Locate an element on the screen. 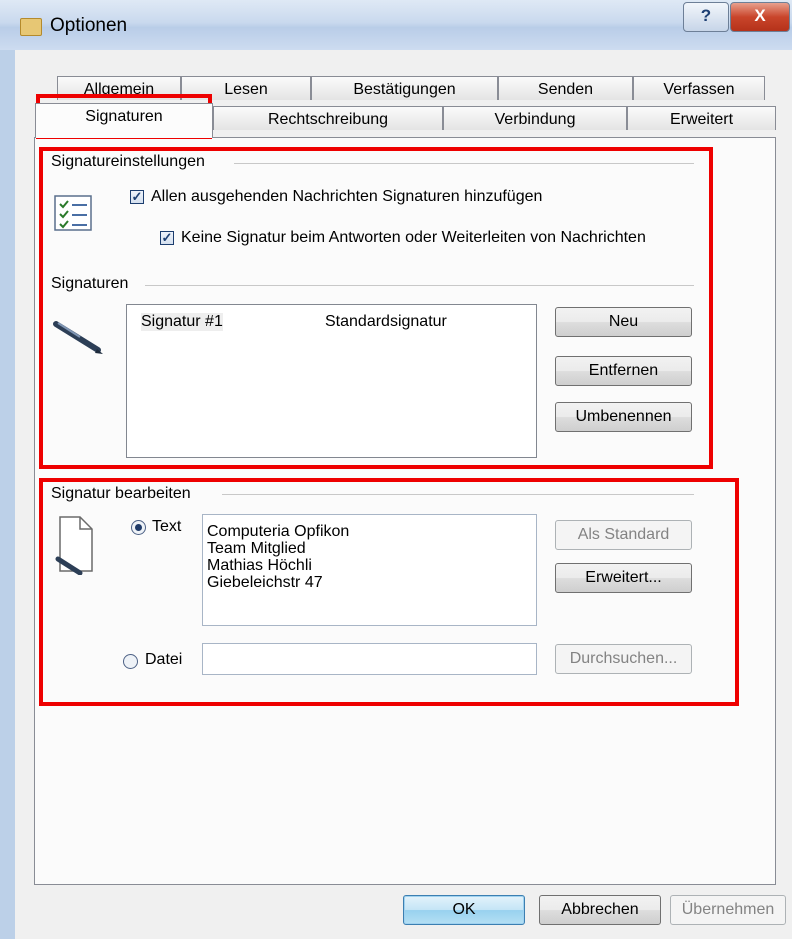  window-frame-edge is located at coordinates (7, 494).